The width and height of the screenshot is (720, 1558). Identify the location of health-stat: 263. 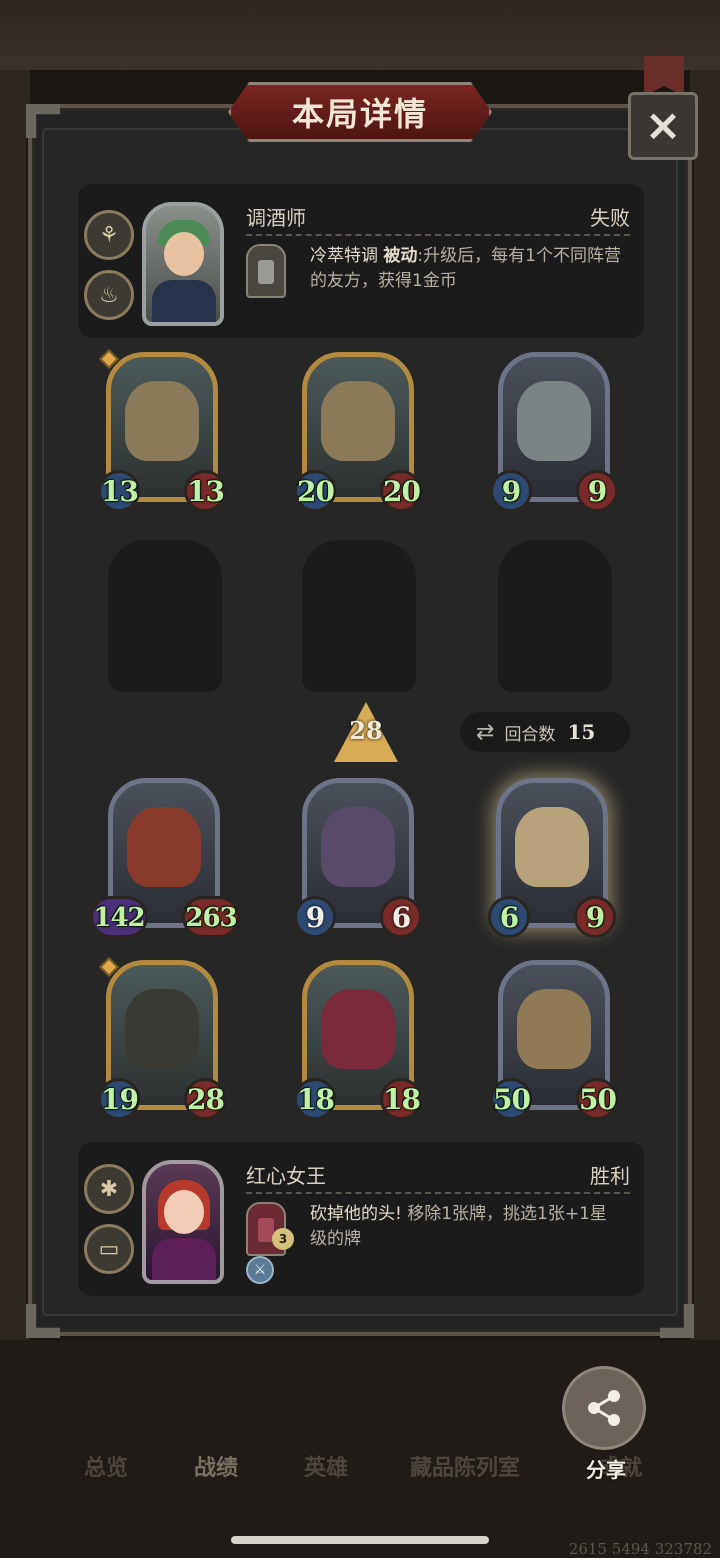
(211, 917).